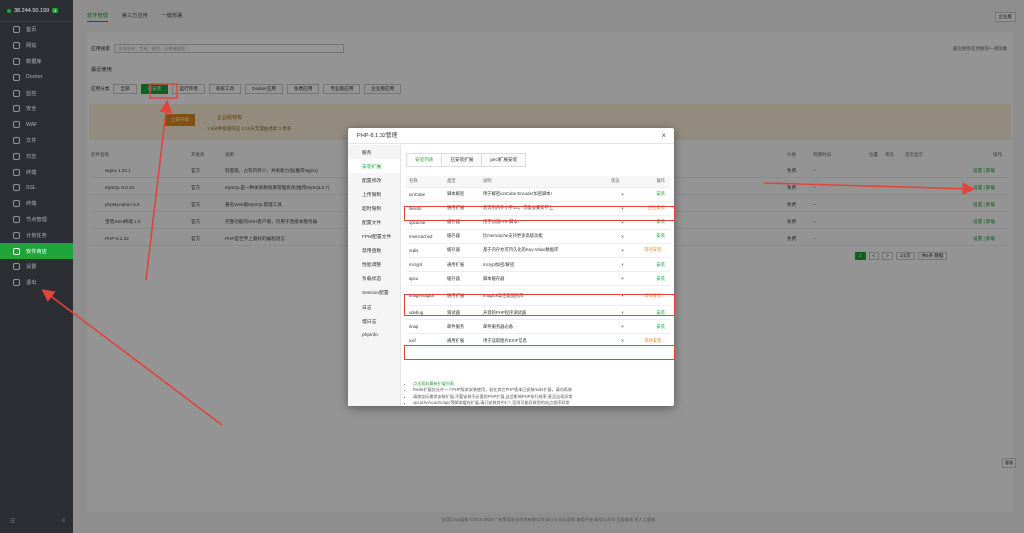  What do you see at coordinates (374, 321) in the screenshot?
I see `dialog-nav-item-12: 慢日志` at bounding box center [374, 321].